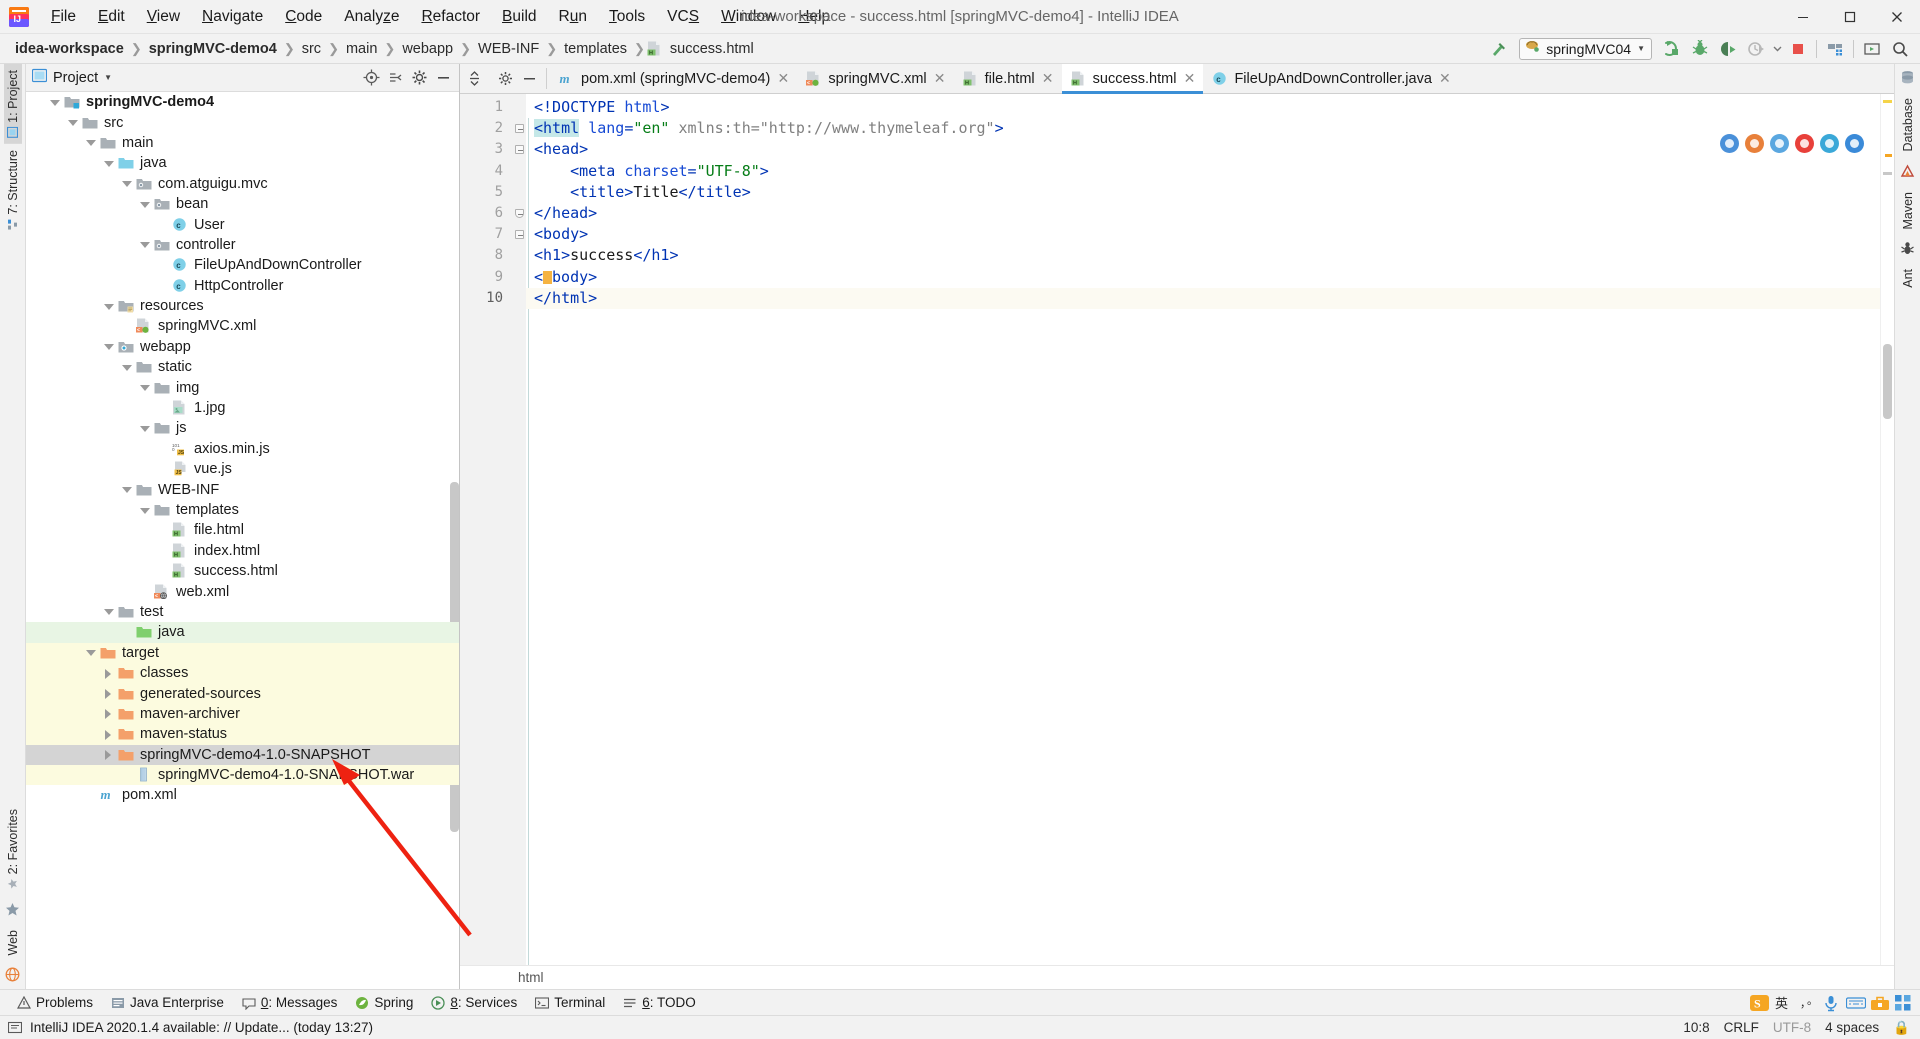 This screenshot has width=1920, height=1039. Describe the element at coordinates (1741, 1027) in the screenshot. I see `line-separator: CRLF` at that location.